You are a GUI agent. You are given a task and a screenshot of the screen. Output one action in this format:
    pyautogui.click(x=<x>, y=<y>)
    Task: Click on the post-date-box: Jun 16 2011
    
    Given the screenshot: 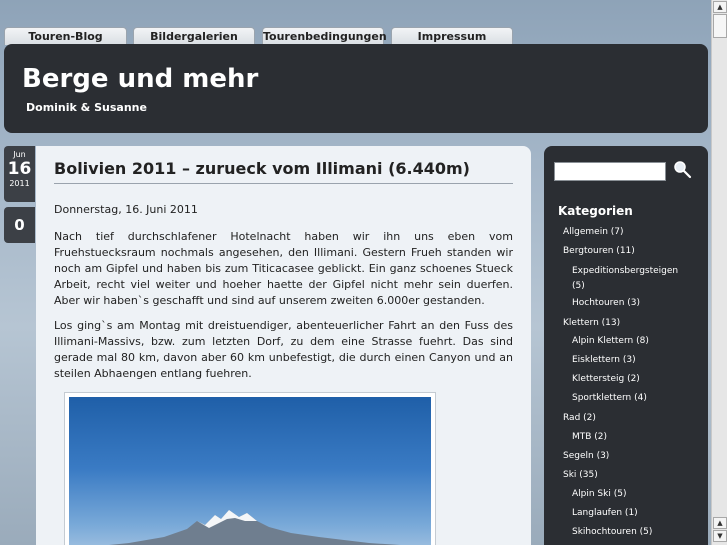 What is the action you would take?
    pyautogui.click(x=19, y=174)
    